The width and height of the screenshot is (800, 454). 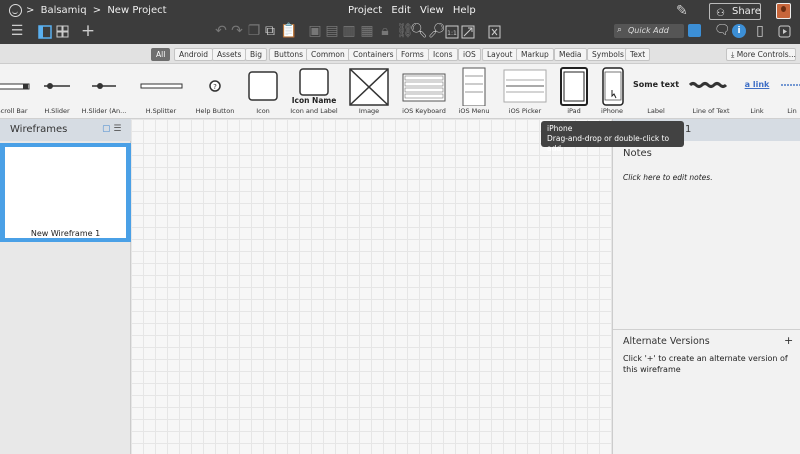 What do you see at coordinates (88, 32) in the screenshot?
I see `add-icon: +` at bounding box center [88, 32].